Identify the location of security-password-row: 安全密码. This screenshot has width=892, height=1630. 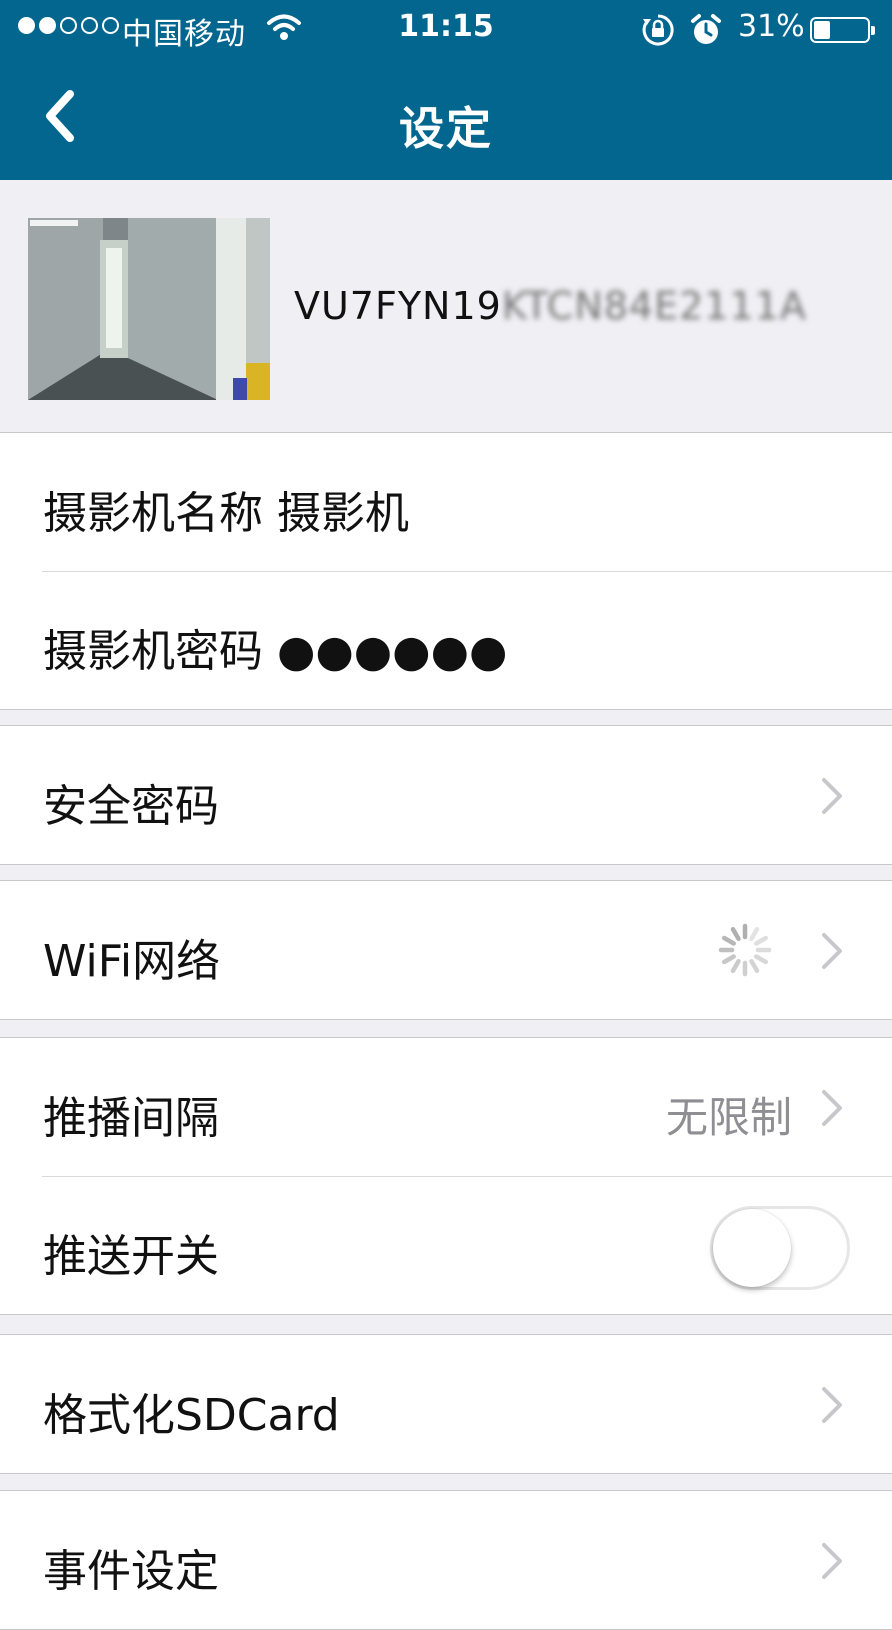
(446, 795).